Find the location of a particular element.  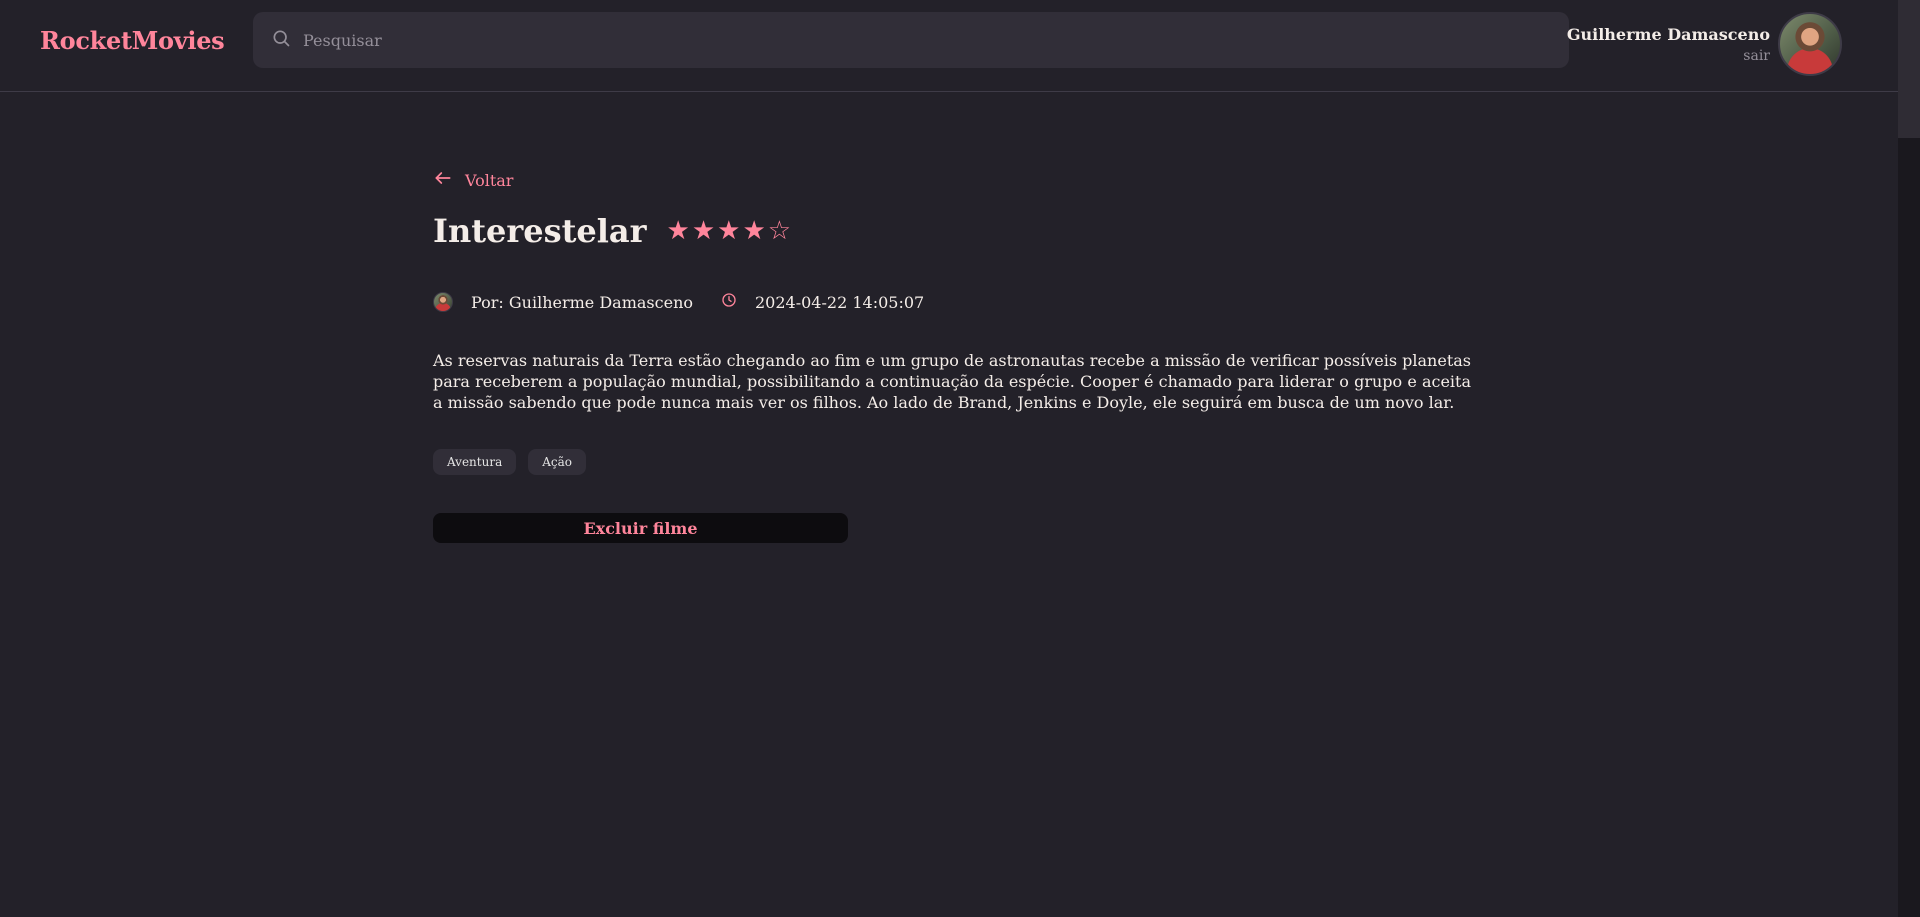

author-avatar is located at coordinates (443, 302).